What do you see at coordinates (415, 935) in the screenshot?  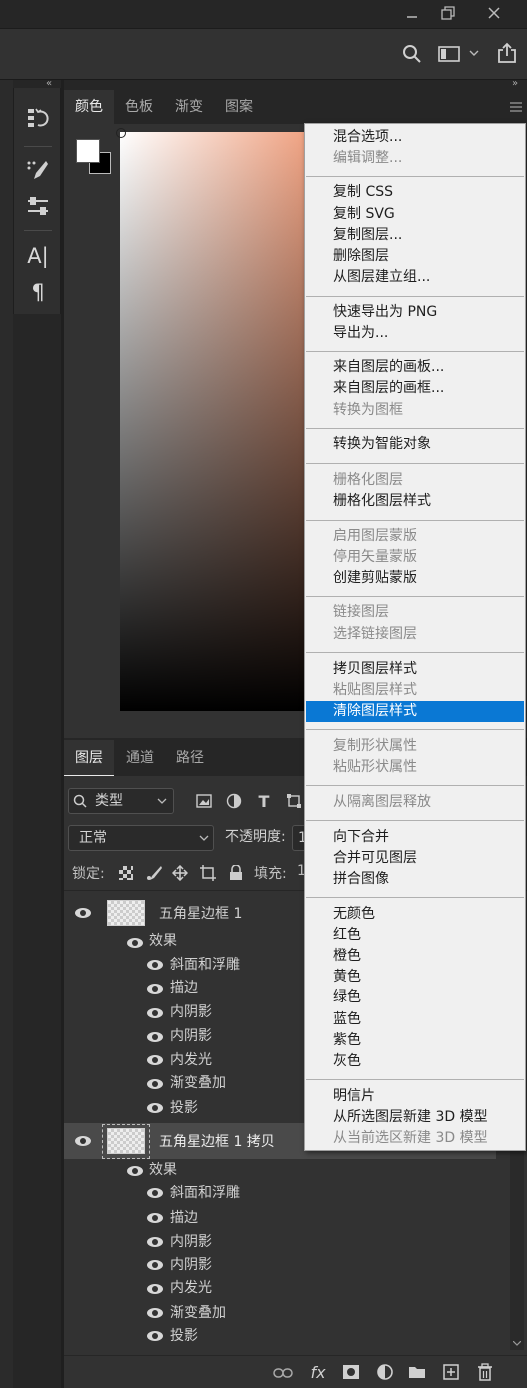 I see `menu-item-color-red: 红色` at bounding box center [415, 935].